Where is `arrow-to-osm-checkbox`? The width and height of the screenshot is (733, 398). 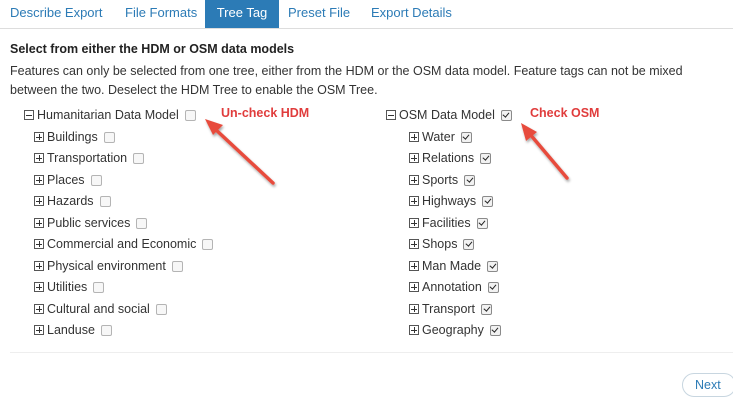 arrow-to-osm-checkbox is located at coordinates (545, 151).